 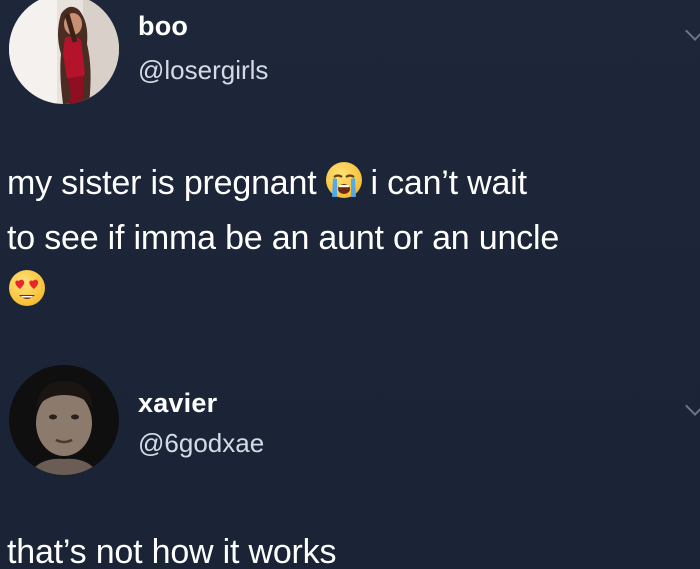 I want to click on smiling-face-with-heart-eyes-icon, so click(x=27, y=288).